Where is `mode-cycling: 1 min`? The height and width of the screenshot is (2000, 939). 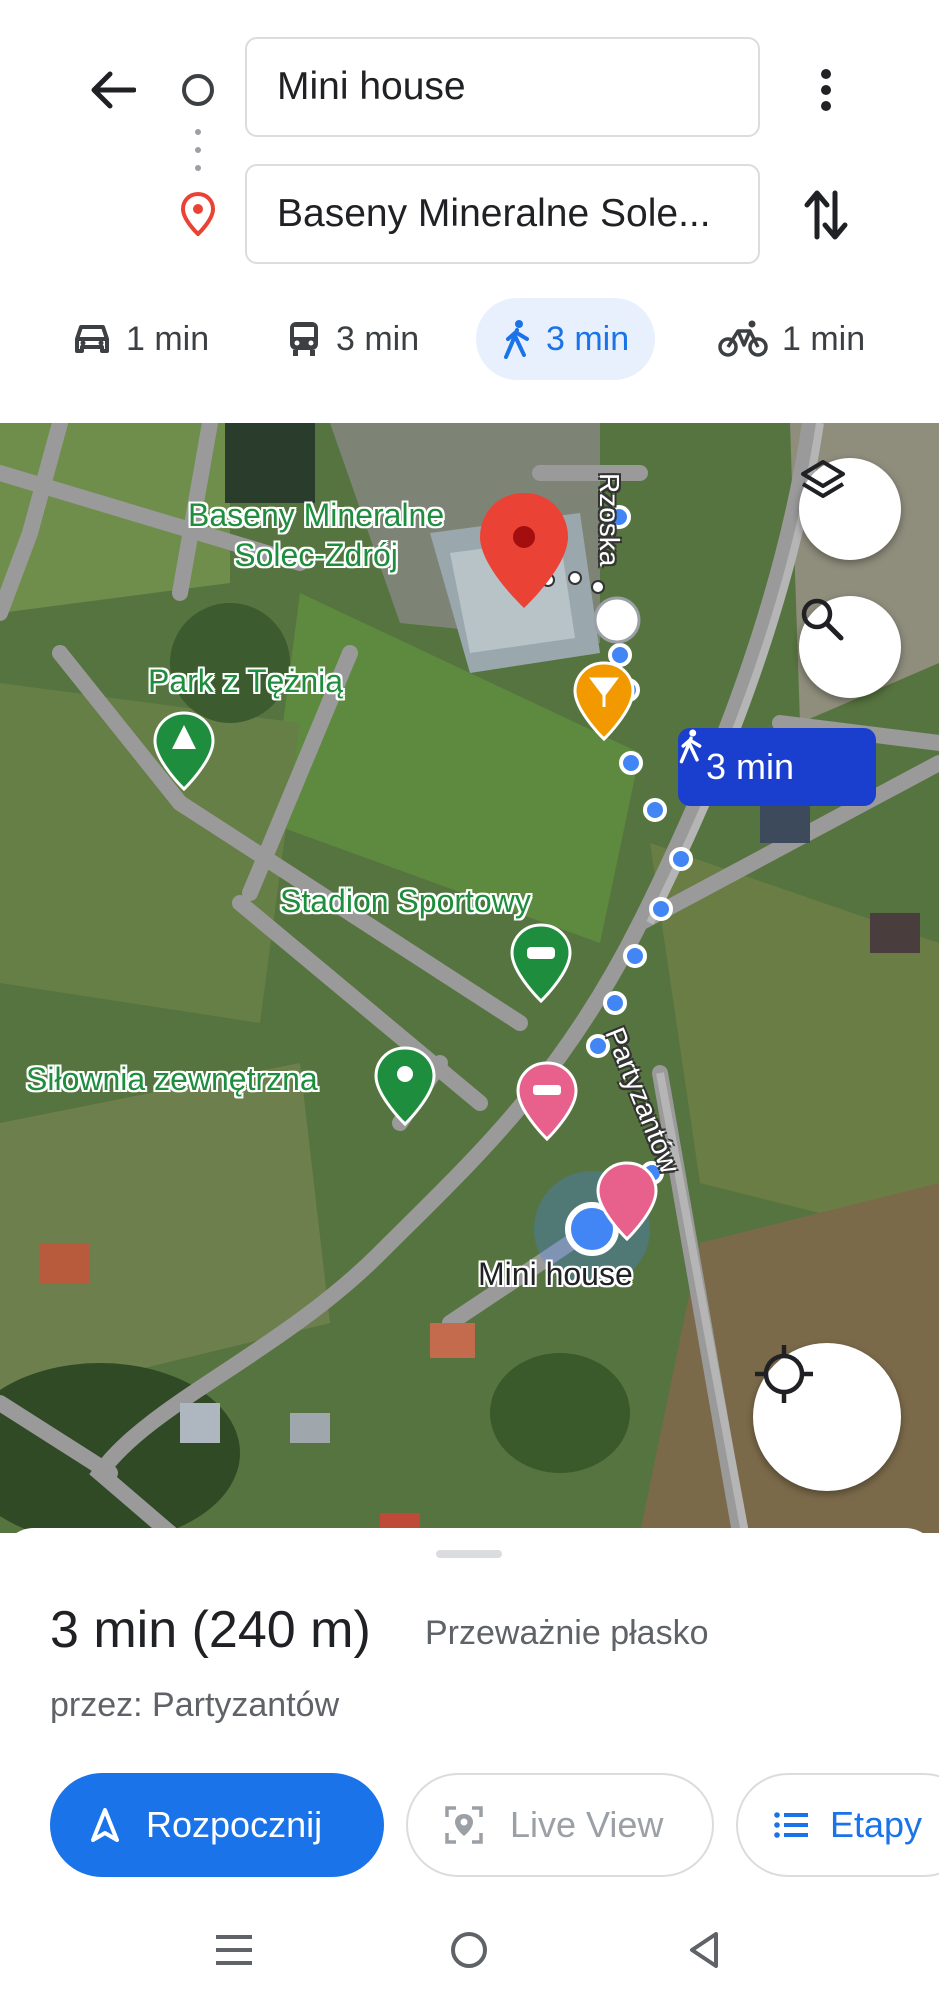
mode-cycling: 1 min is located at coordinates (791, 339).